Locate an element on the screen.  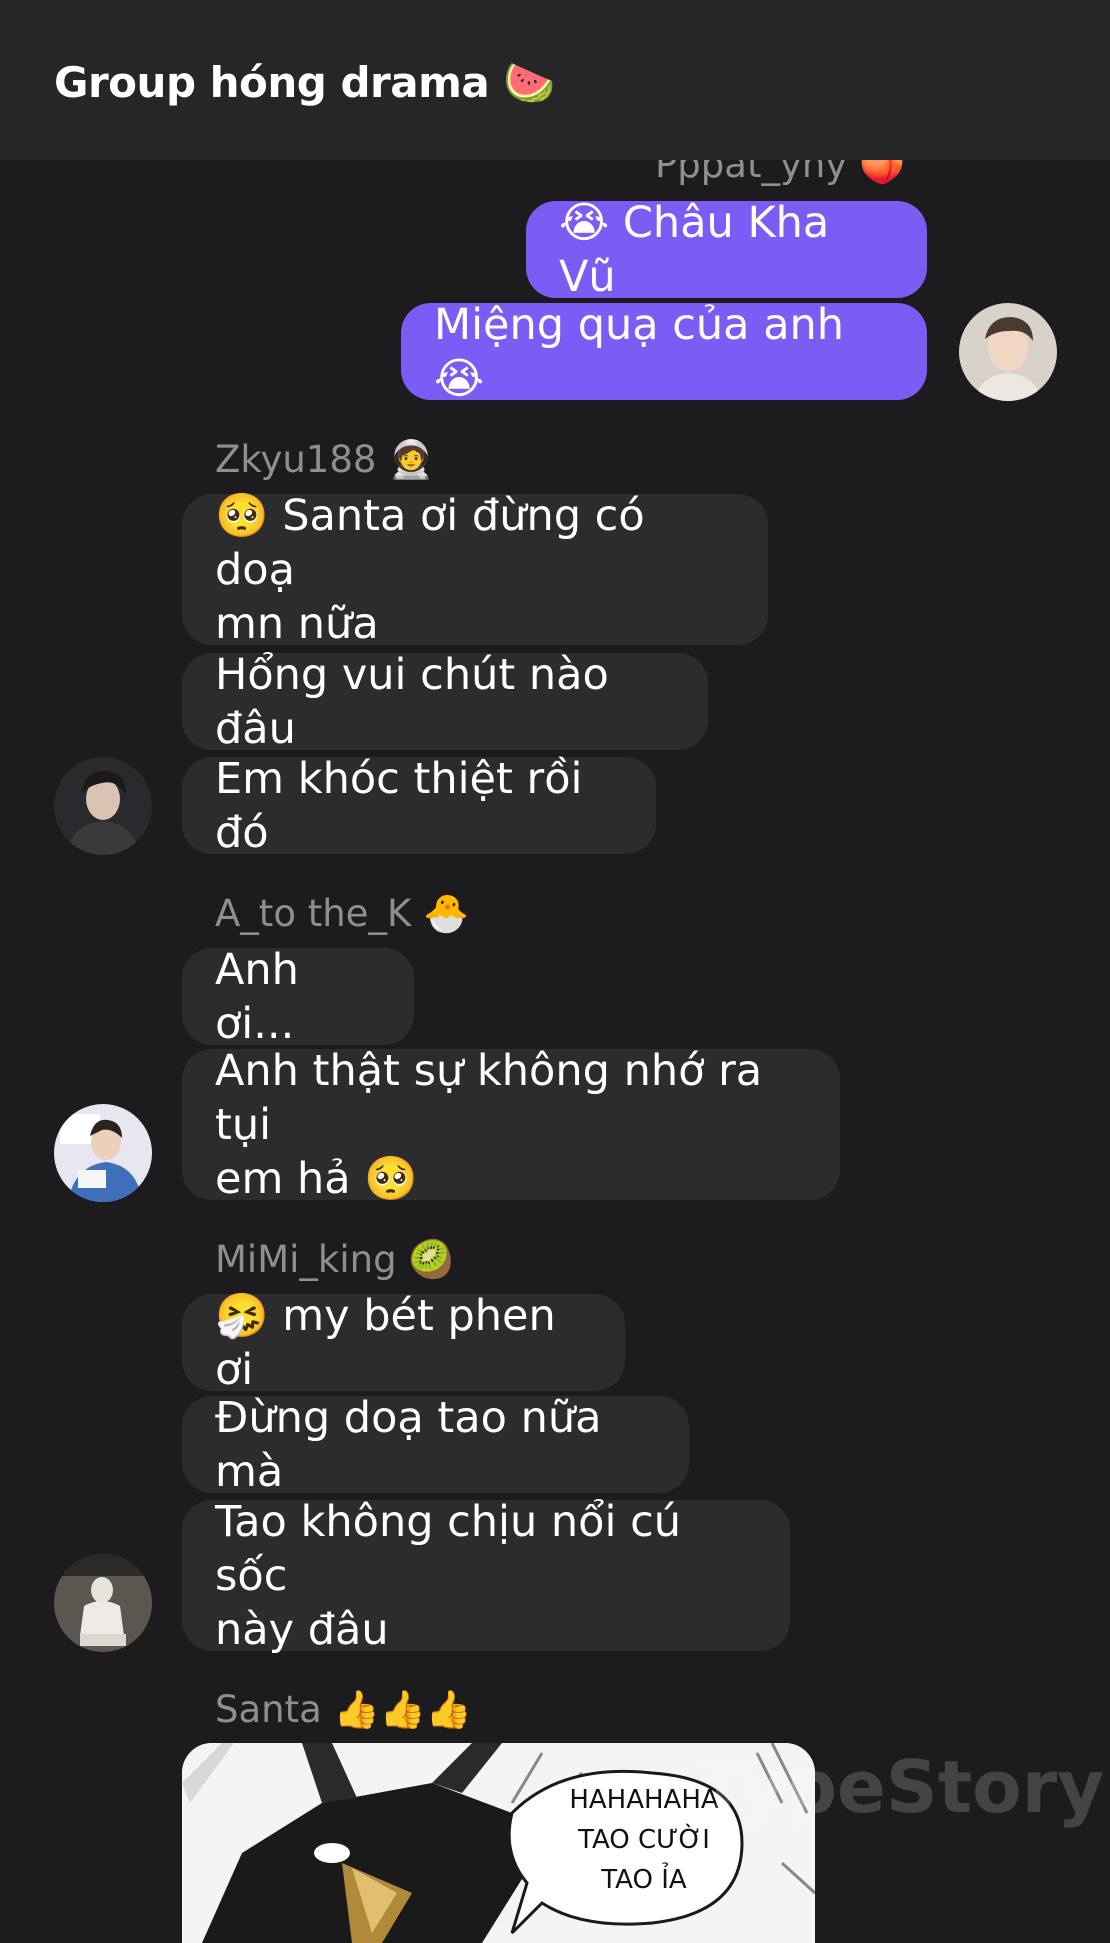
message-text: Đừng doạ tao nữa mà is located at coordinates (408, 1444).